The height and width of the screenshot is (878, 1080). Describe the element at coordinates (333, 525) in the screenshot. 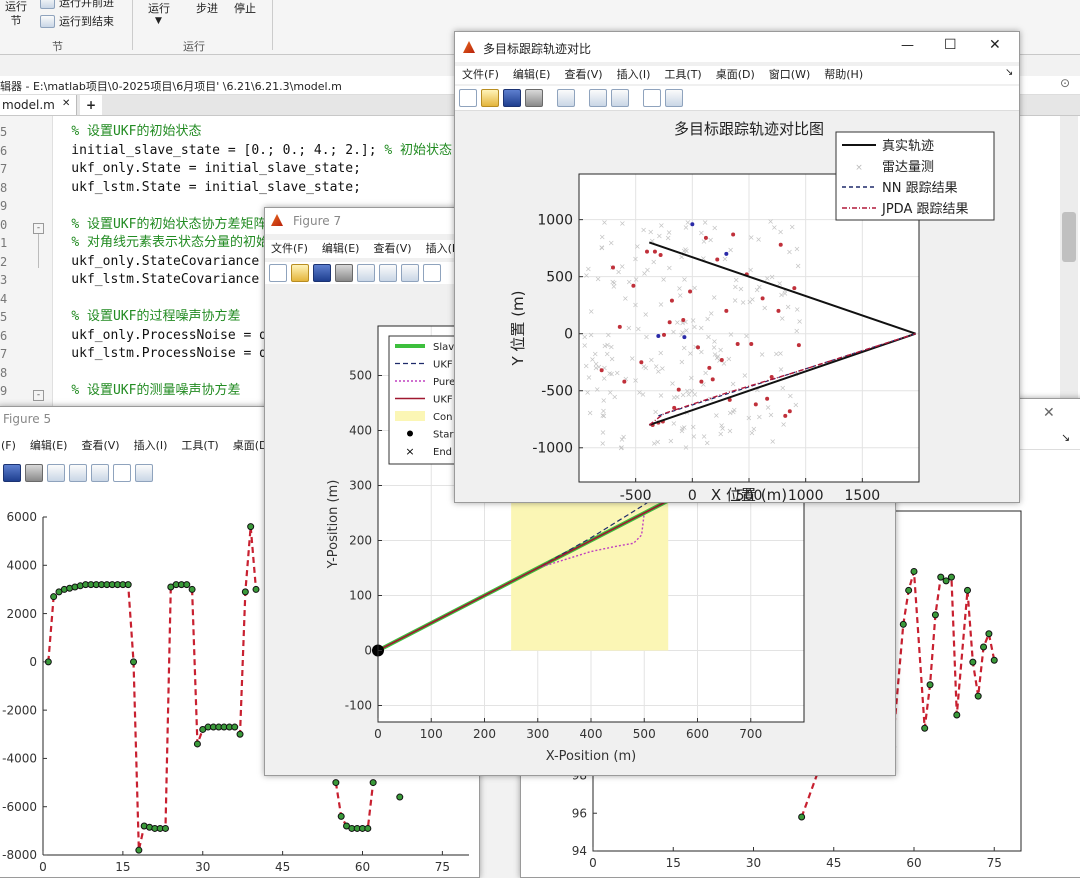

I see `y-axis-label: Y-Position (m)` at that location.